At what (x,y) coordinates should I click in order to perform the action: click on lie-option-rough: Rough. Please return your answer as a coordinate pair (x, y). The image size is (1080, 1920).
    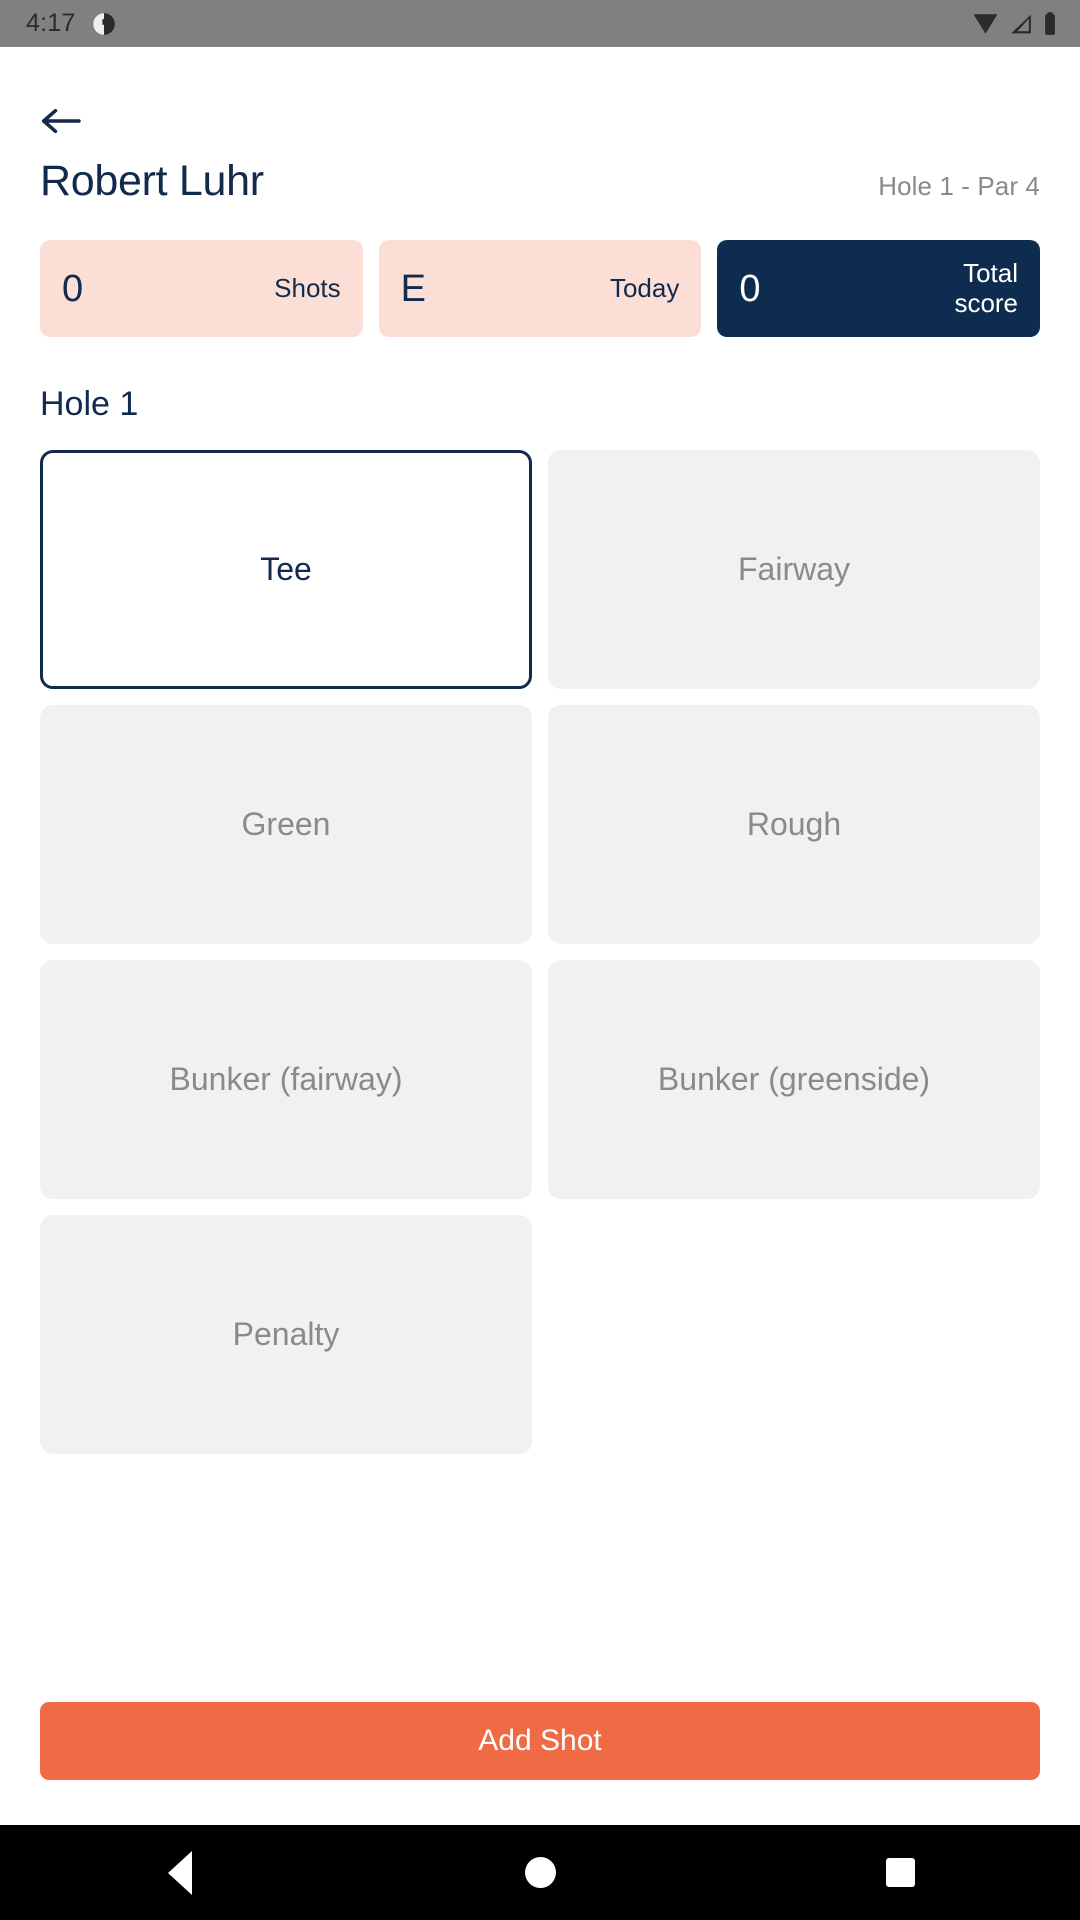
    Looking at the image, I should click on (794, 824).